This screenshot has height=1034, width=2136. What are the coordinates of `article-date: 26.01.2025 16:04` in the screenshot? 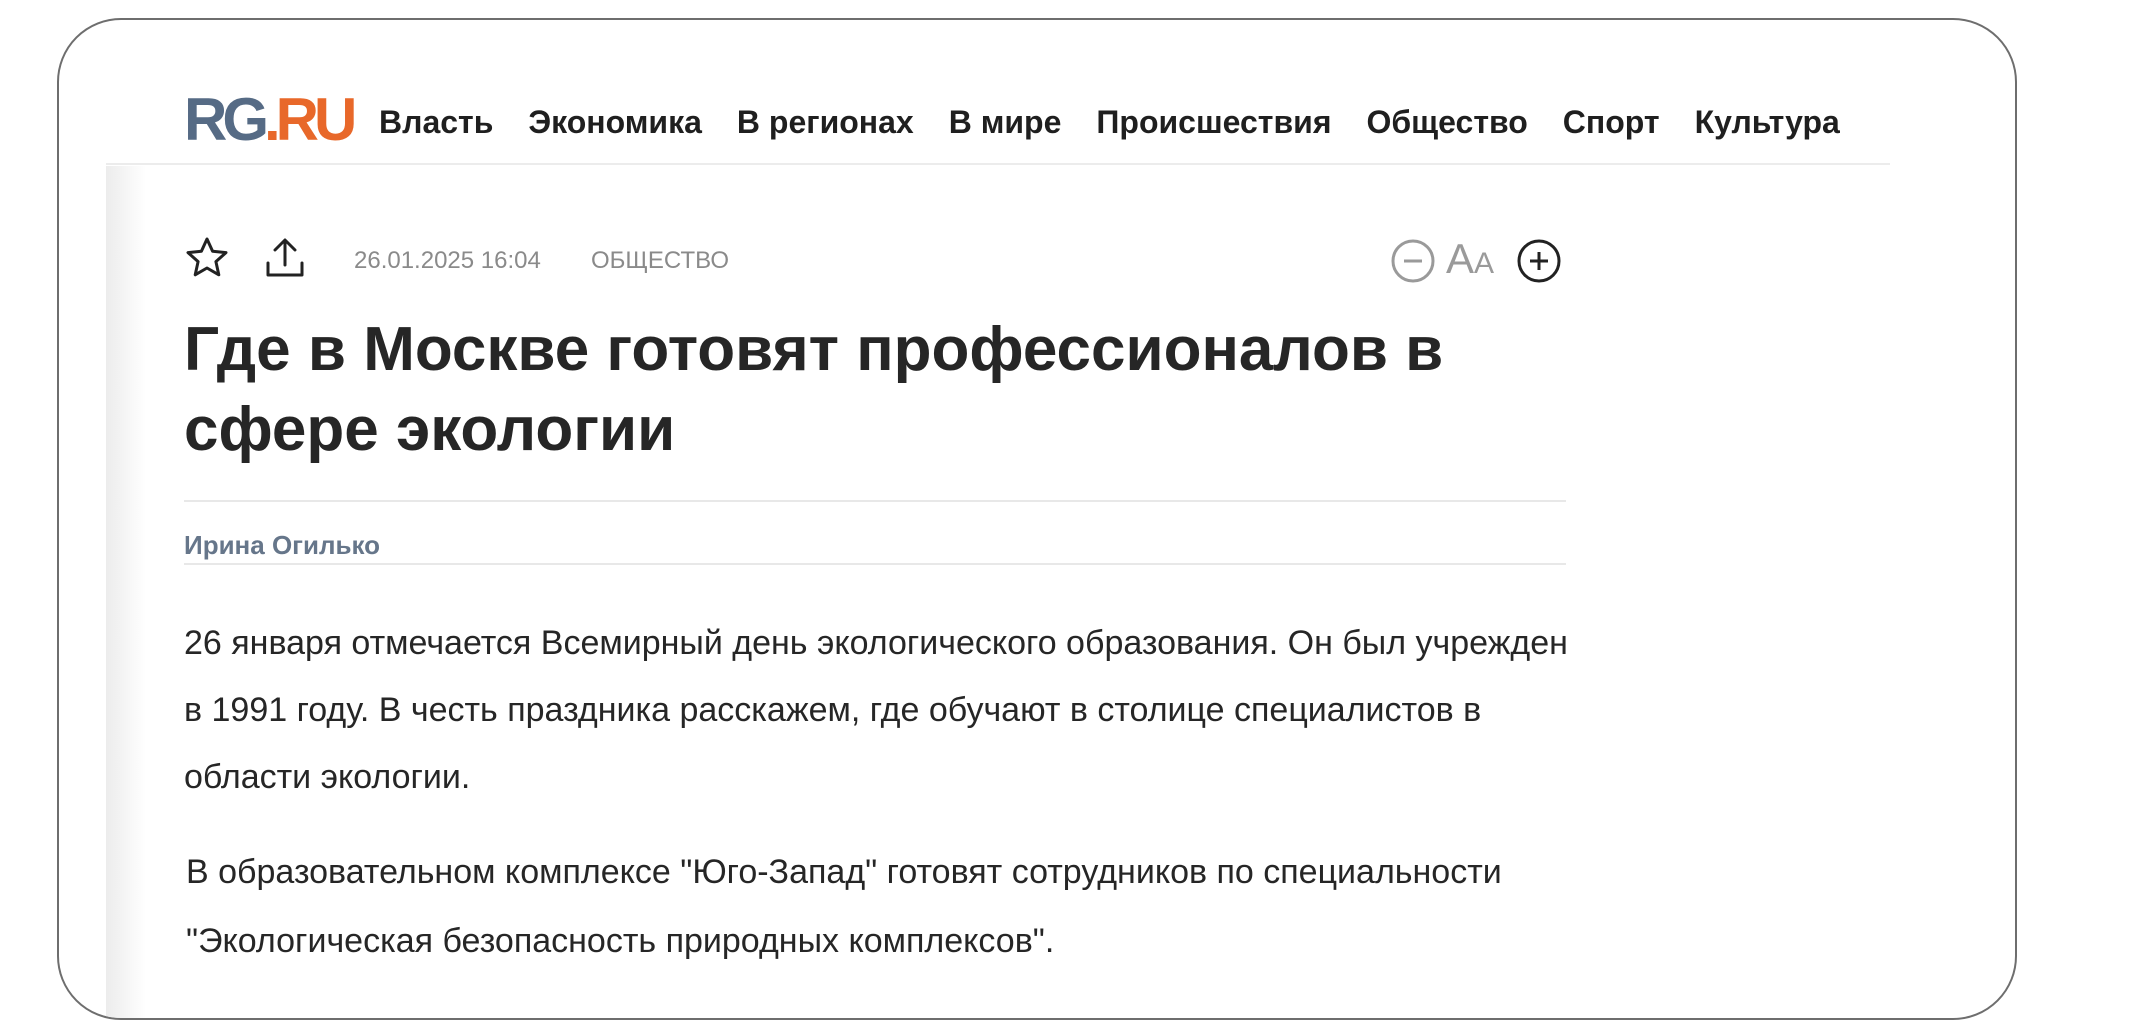 It's located at (447, 260).